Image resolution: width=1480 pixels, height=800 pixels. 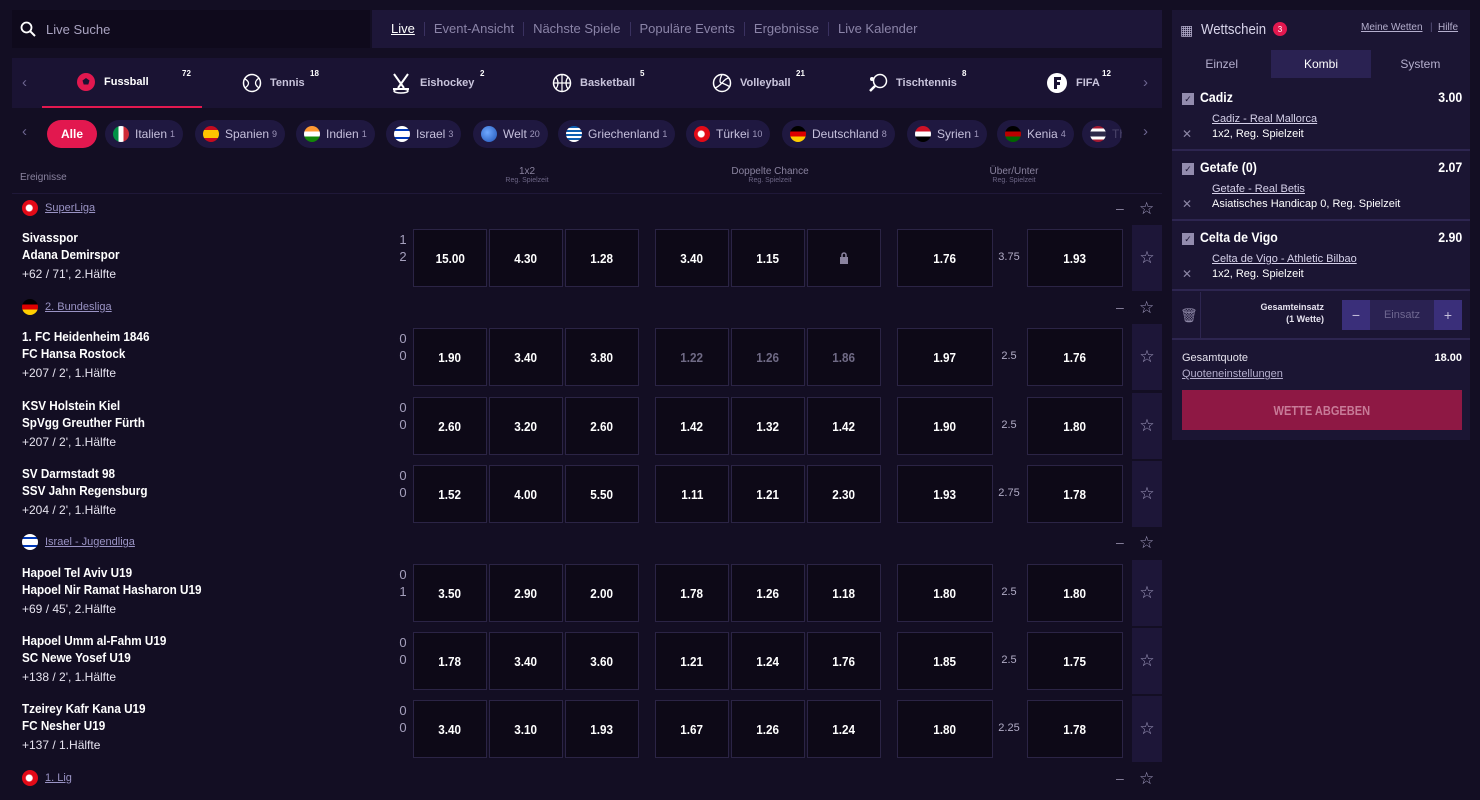 What do you see at coordinates (1284, 259) in the screenshot?
I see `match-link: Celta de Vigo - Athletic Bilbao` at bounding box center [1284, 259].